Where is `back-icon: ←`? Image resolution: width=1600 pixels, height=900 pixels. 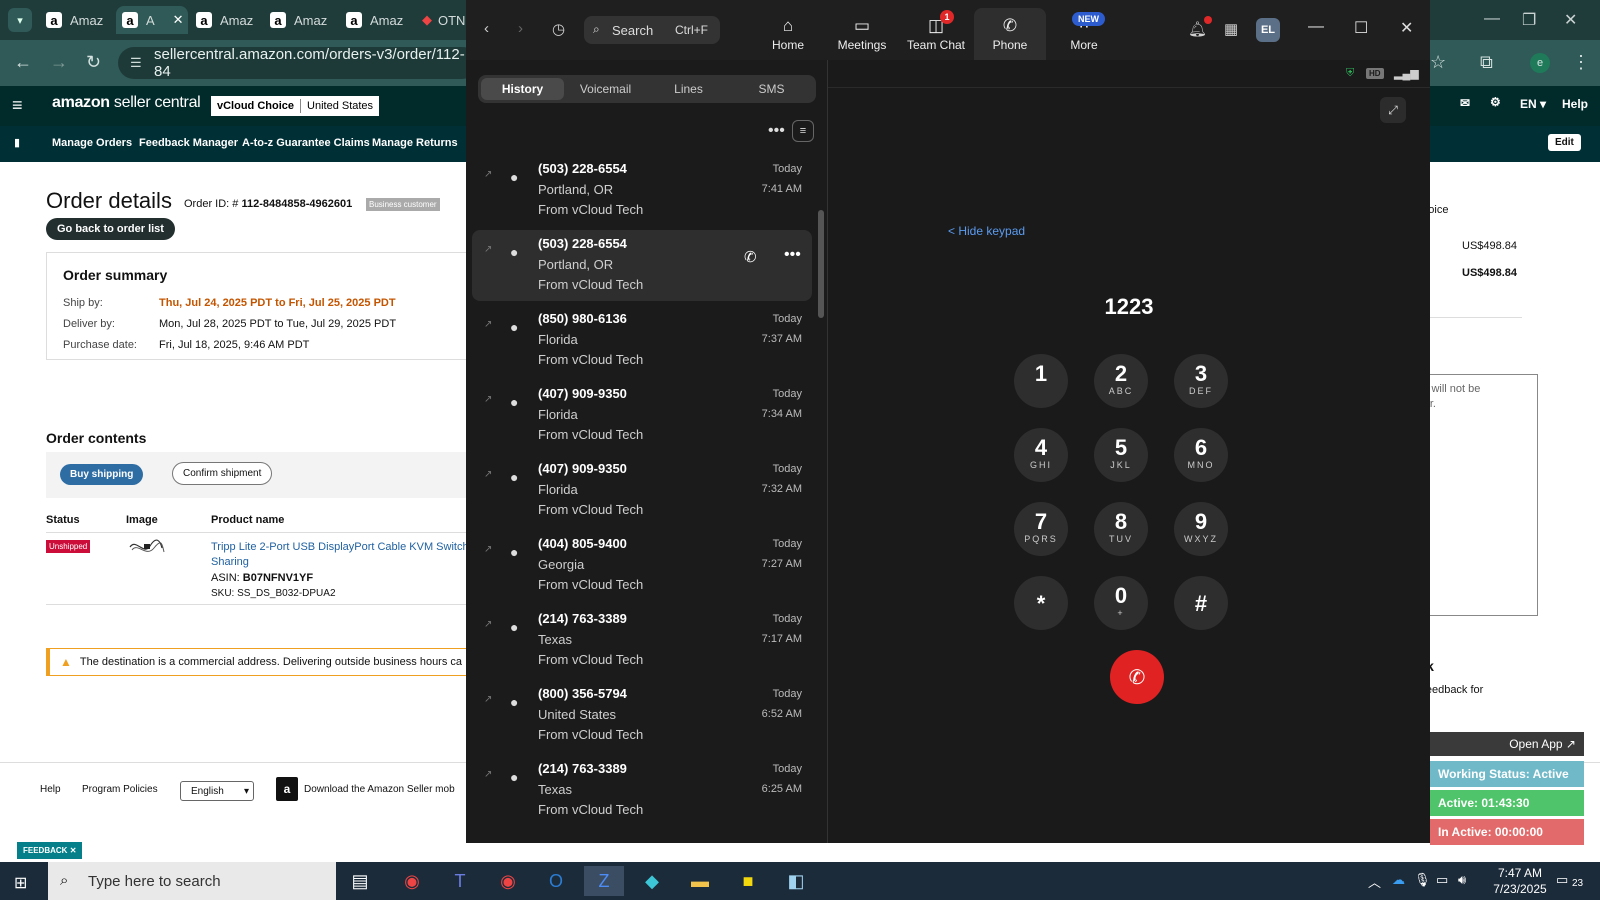 back-icon: ← is located at coordinates (23, 62).